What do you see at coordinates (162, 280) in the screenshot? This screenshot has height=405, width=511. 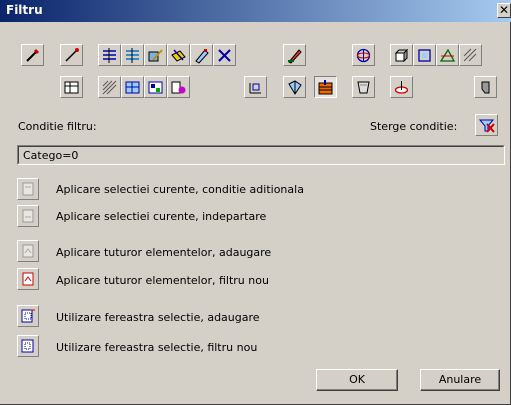 I see `action-all-new-label: Aplicare tuturor elementelor, filtru nou` at bounding box center [162, 280].